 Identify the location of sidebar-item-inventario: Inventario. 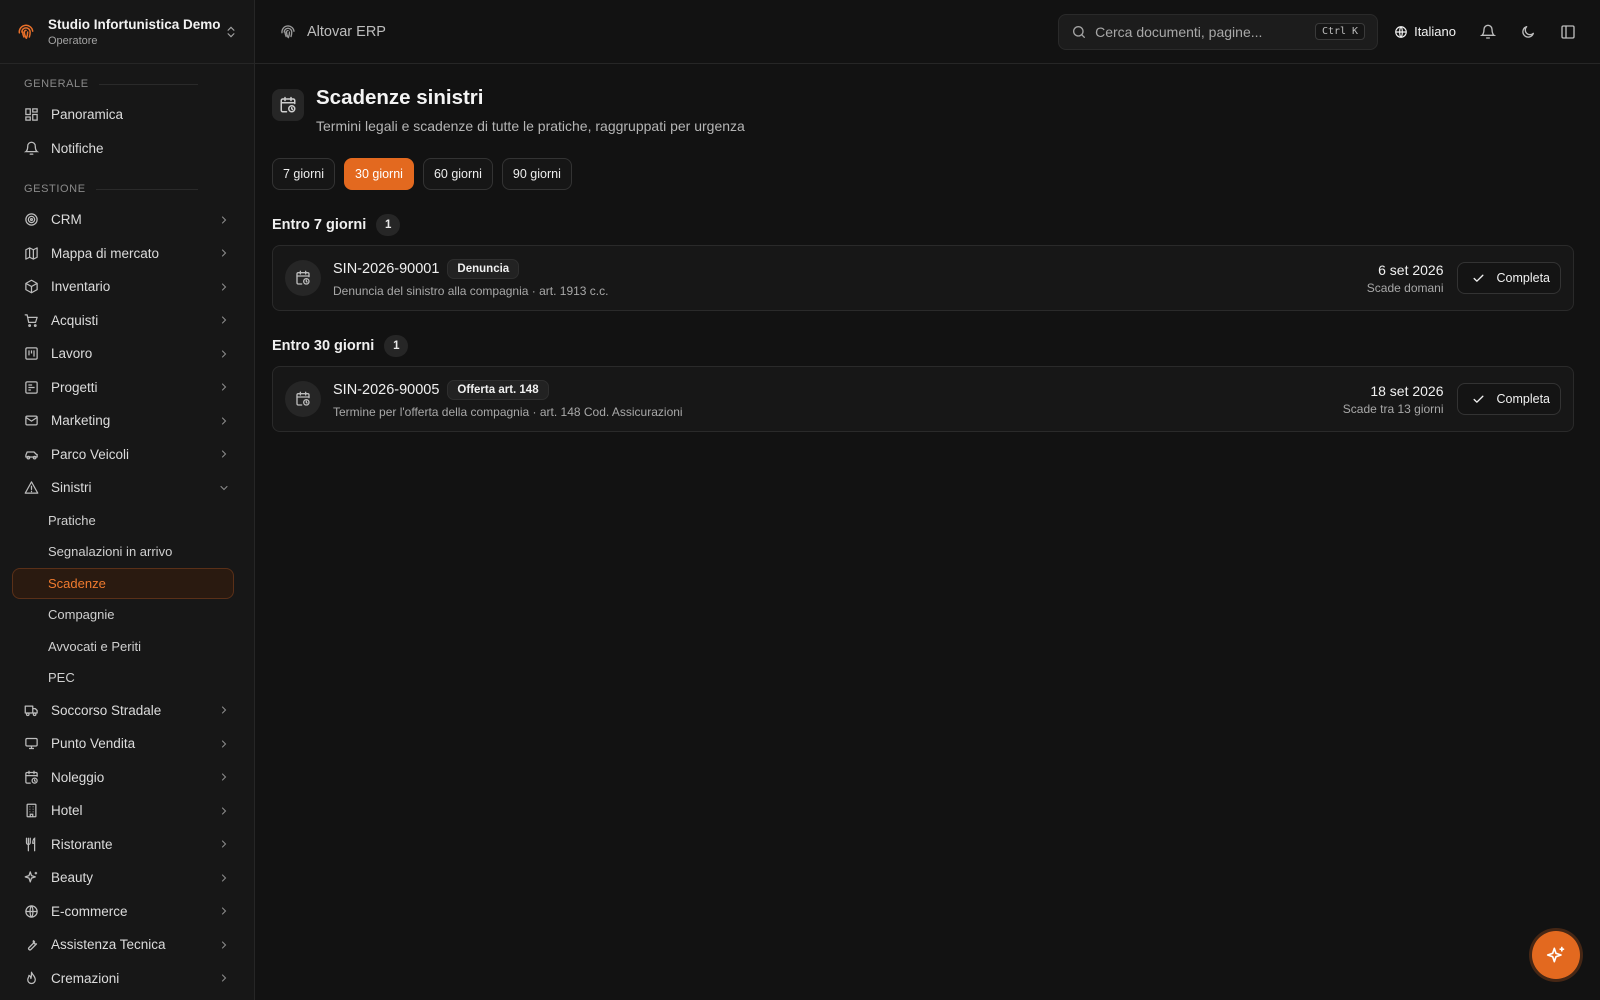
(127, 287).